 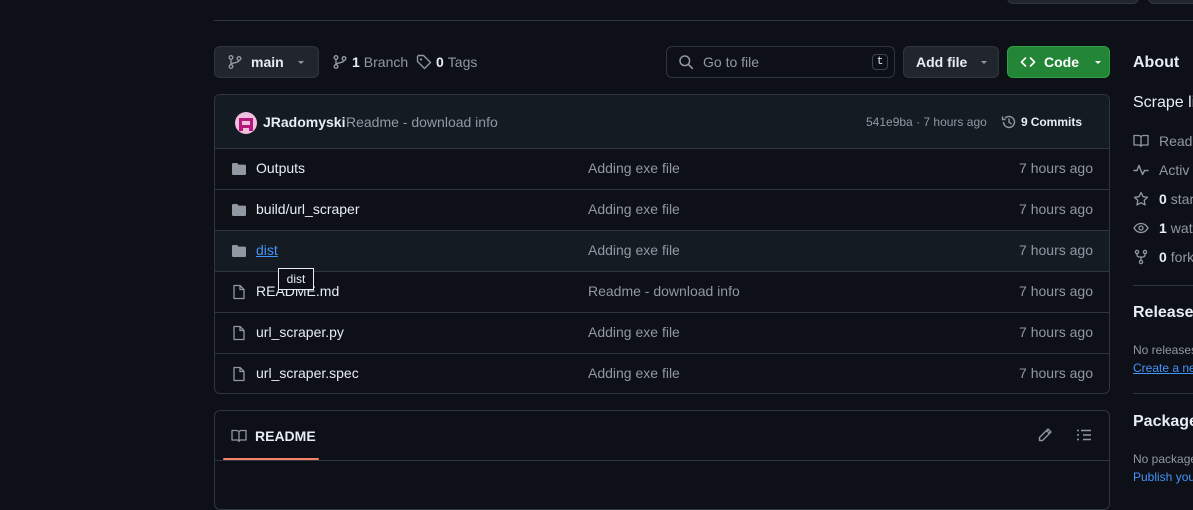 What do you see at coordinates (1146, 257) in the screenshot?
I see `fork-icon` at bounding box center [1146, 257].